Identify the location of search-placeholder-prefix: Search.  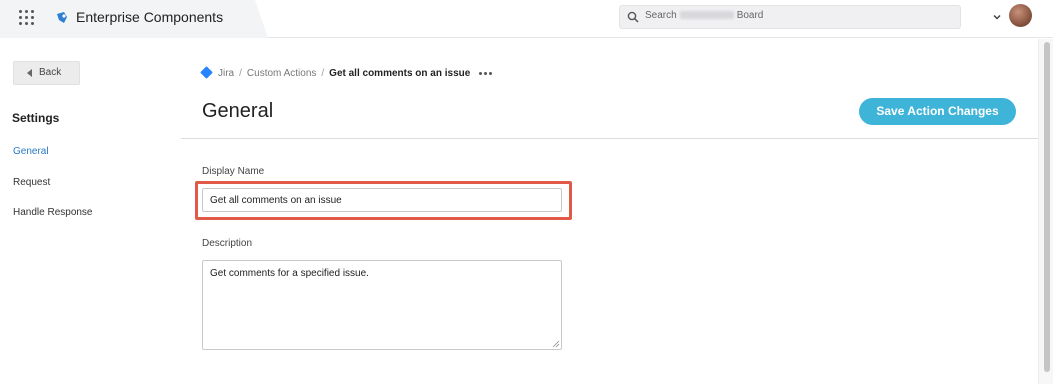
(661, 15).